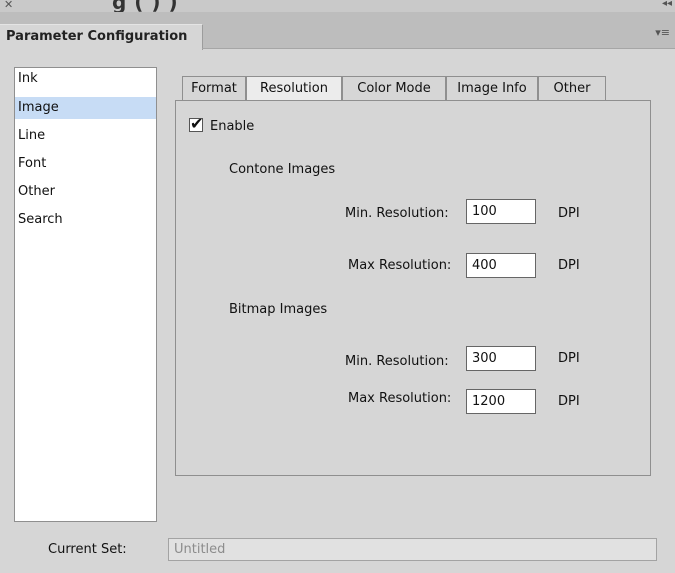 The width and height of the screenshot is (675, 573). Describe the element at coordinates (85, 79) in the screenshot. I see `sidebar-item-ink: Ink` at that location.